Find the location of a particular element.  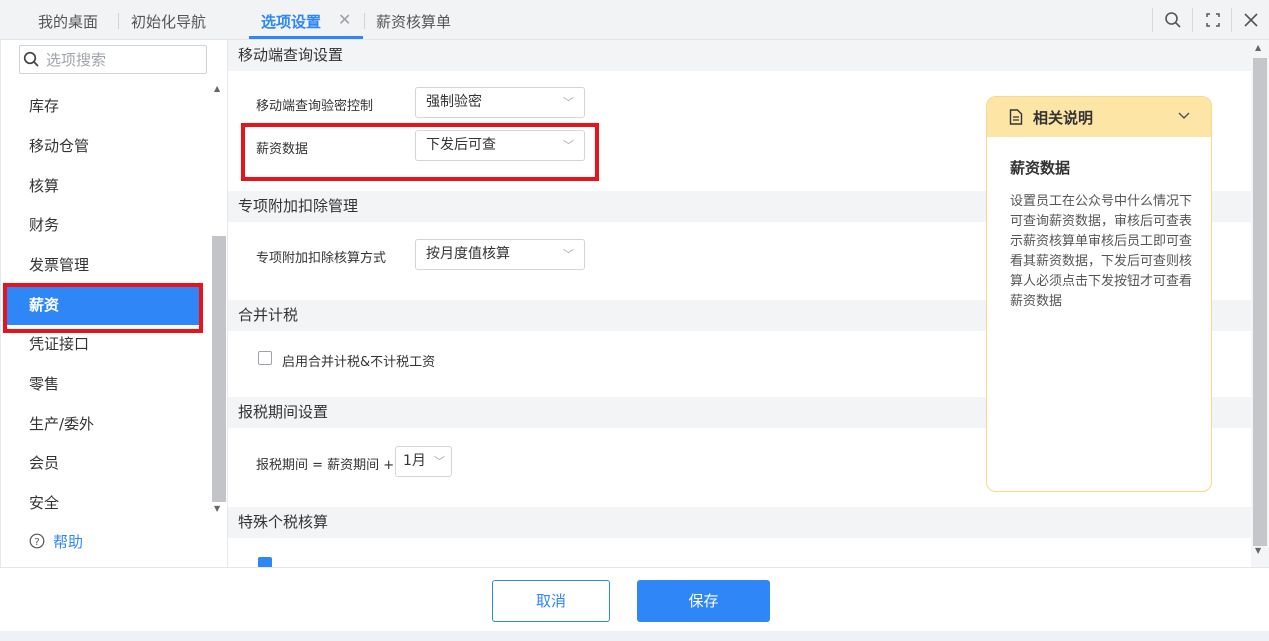

special-tax-checkbox is located at coordinates (265, 562).